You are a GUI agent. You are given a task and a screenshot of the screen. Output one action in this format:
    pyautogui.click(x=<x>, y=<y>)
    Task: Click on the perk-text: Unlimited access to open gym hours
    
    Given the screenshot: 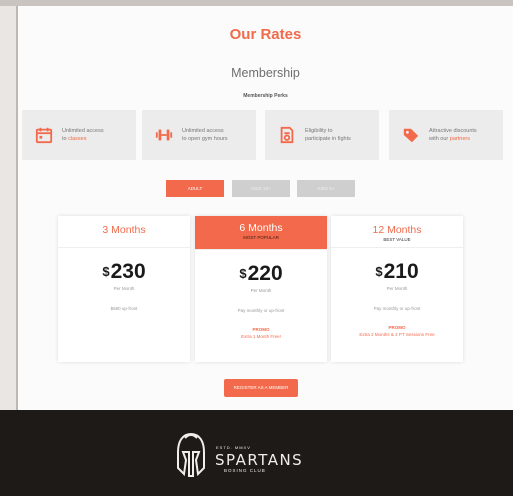 What is the action you would take?
    pyautogui.click(x=205, y=135)
    